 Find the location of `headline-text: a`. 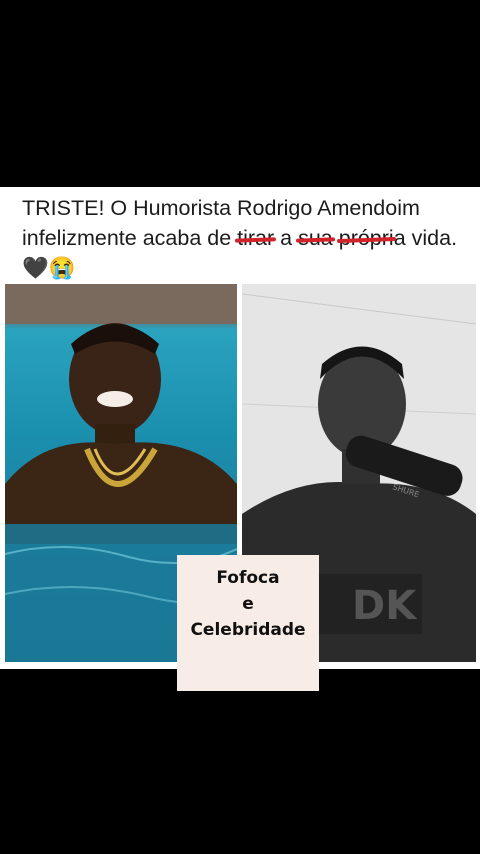

headline-text: a is located at coordinates (286, 238).